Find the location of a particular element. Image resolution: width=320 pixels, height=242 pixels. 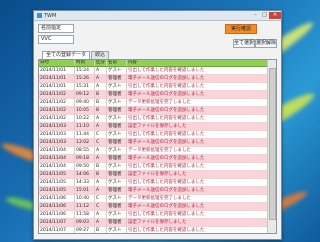

scroll-thumb is located at coordinates (272, 144).